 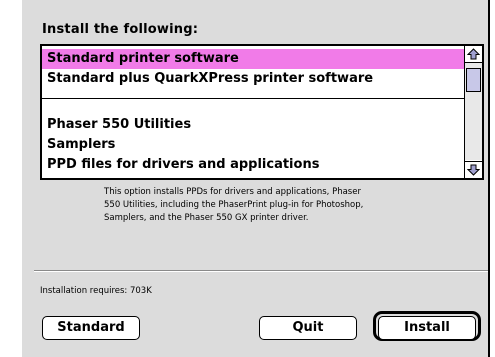 What do you see at coordinates (473, 169) in the screenshot?
I see `scroll-down-arrow-icon` at bounding box center [473, 169].